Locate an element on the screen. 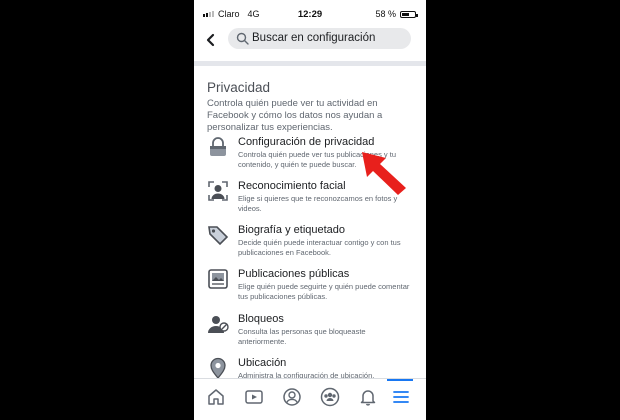 This screenshot has height=420, width=620. home-icon is located at coordinates (216, 397).